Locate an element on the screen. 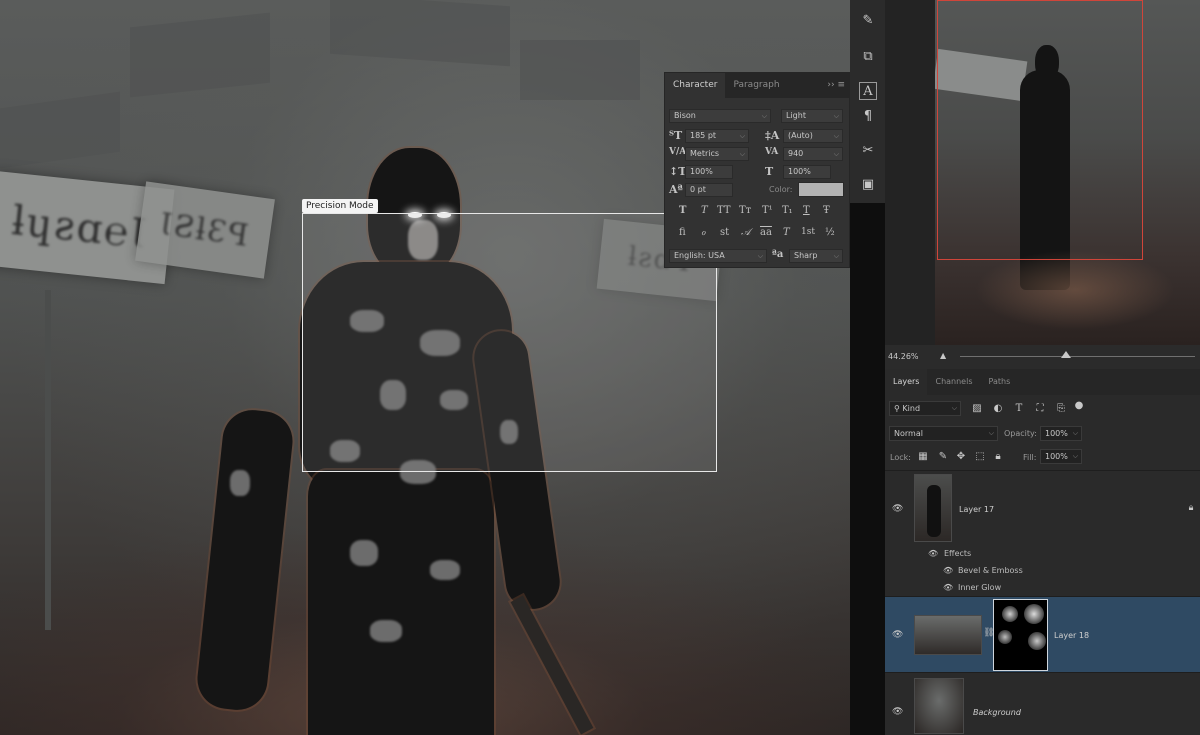 Image resolution: width=1200 pixels, height=735 pixels. ordinals-button: 1st is located at coordinates (808, 232).